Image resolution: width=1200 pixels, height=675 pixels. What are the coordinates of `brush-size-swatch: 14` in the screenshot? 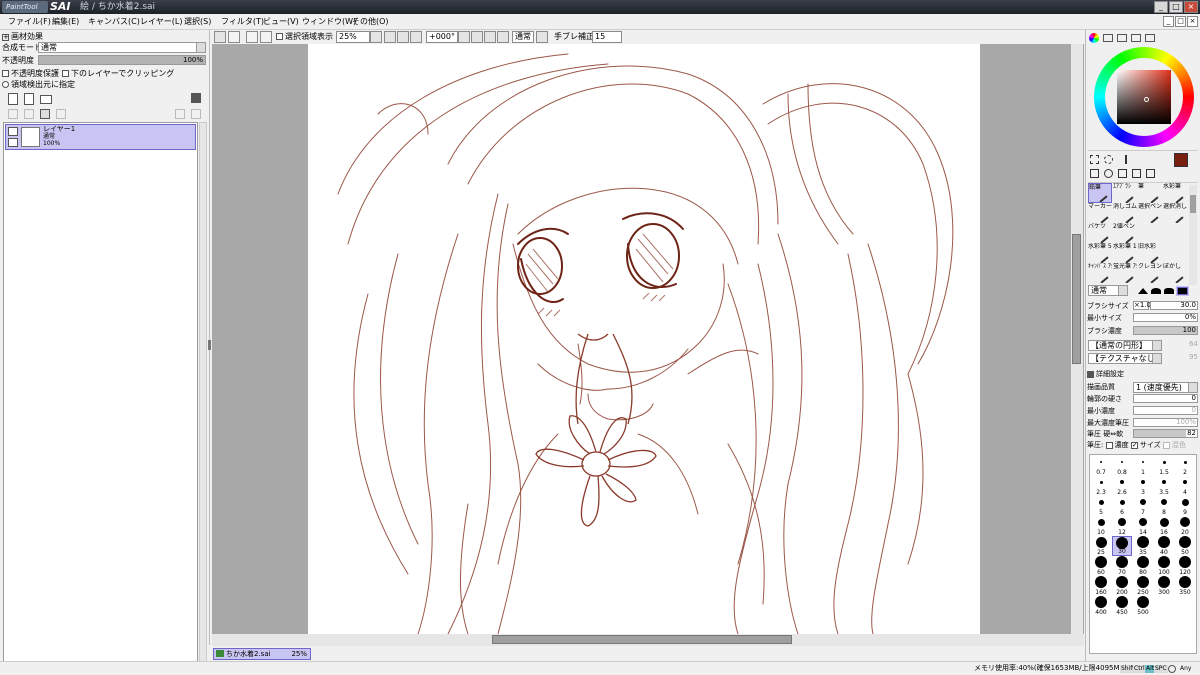 It's located at (1143, 526).